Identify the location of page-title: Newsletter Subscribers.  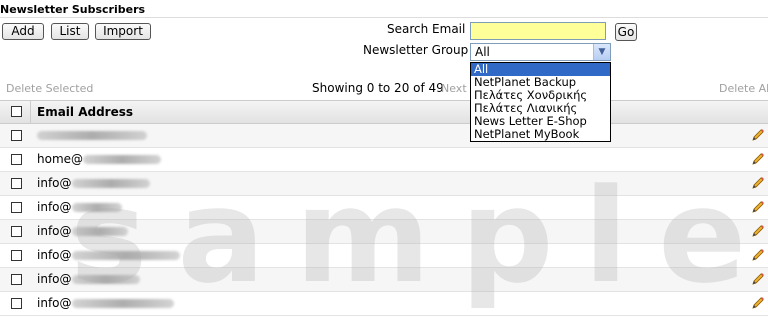
(73, 9).